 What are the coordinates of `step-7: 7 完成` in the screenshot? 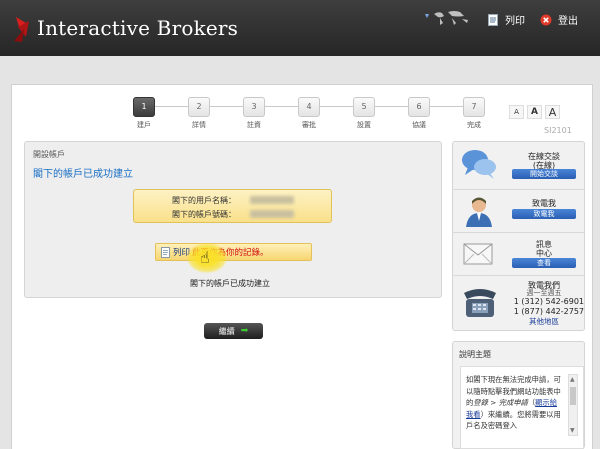 It's located at (474, 113).